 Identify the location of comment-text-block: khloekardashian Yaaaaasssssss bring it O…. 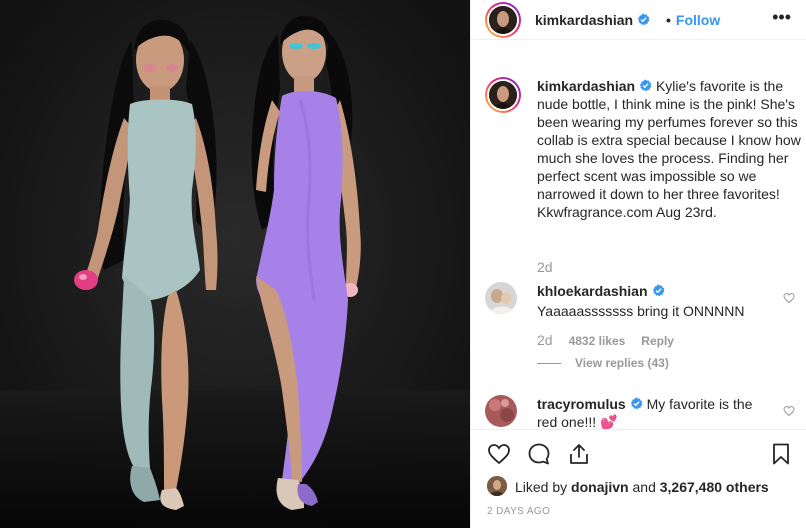
(657, 301).